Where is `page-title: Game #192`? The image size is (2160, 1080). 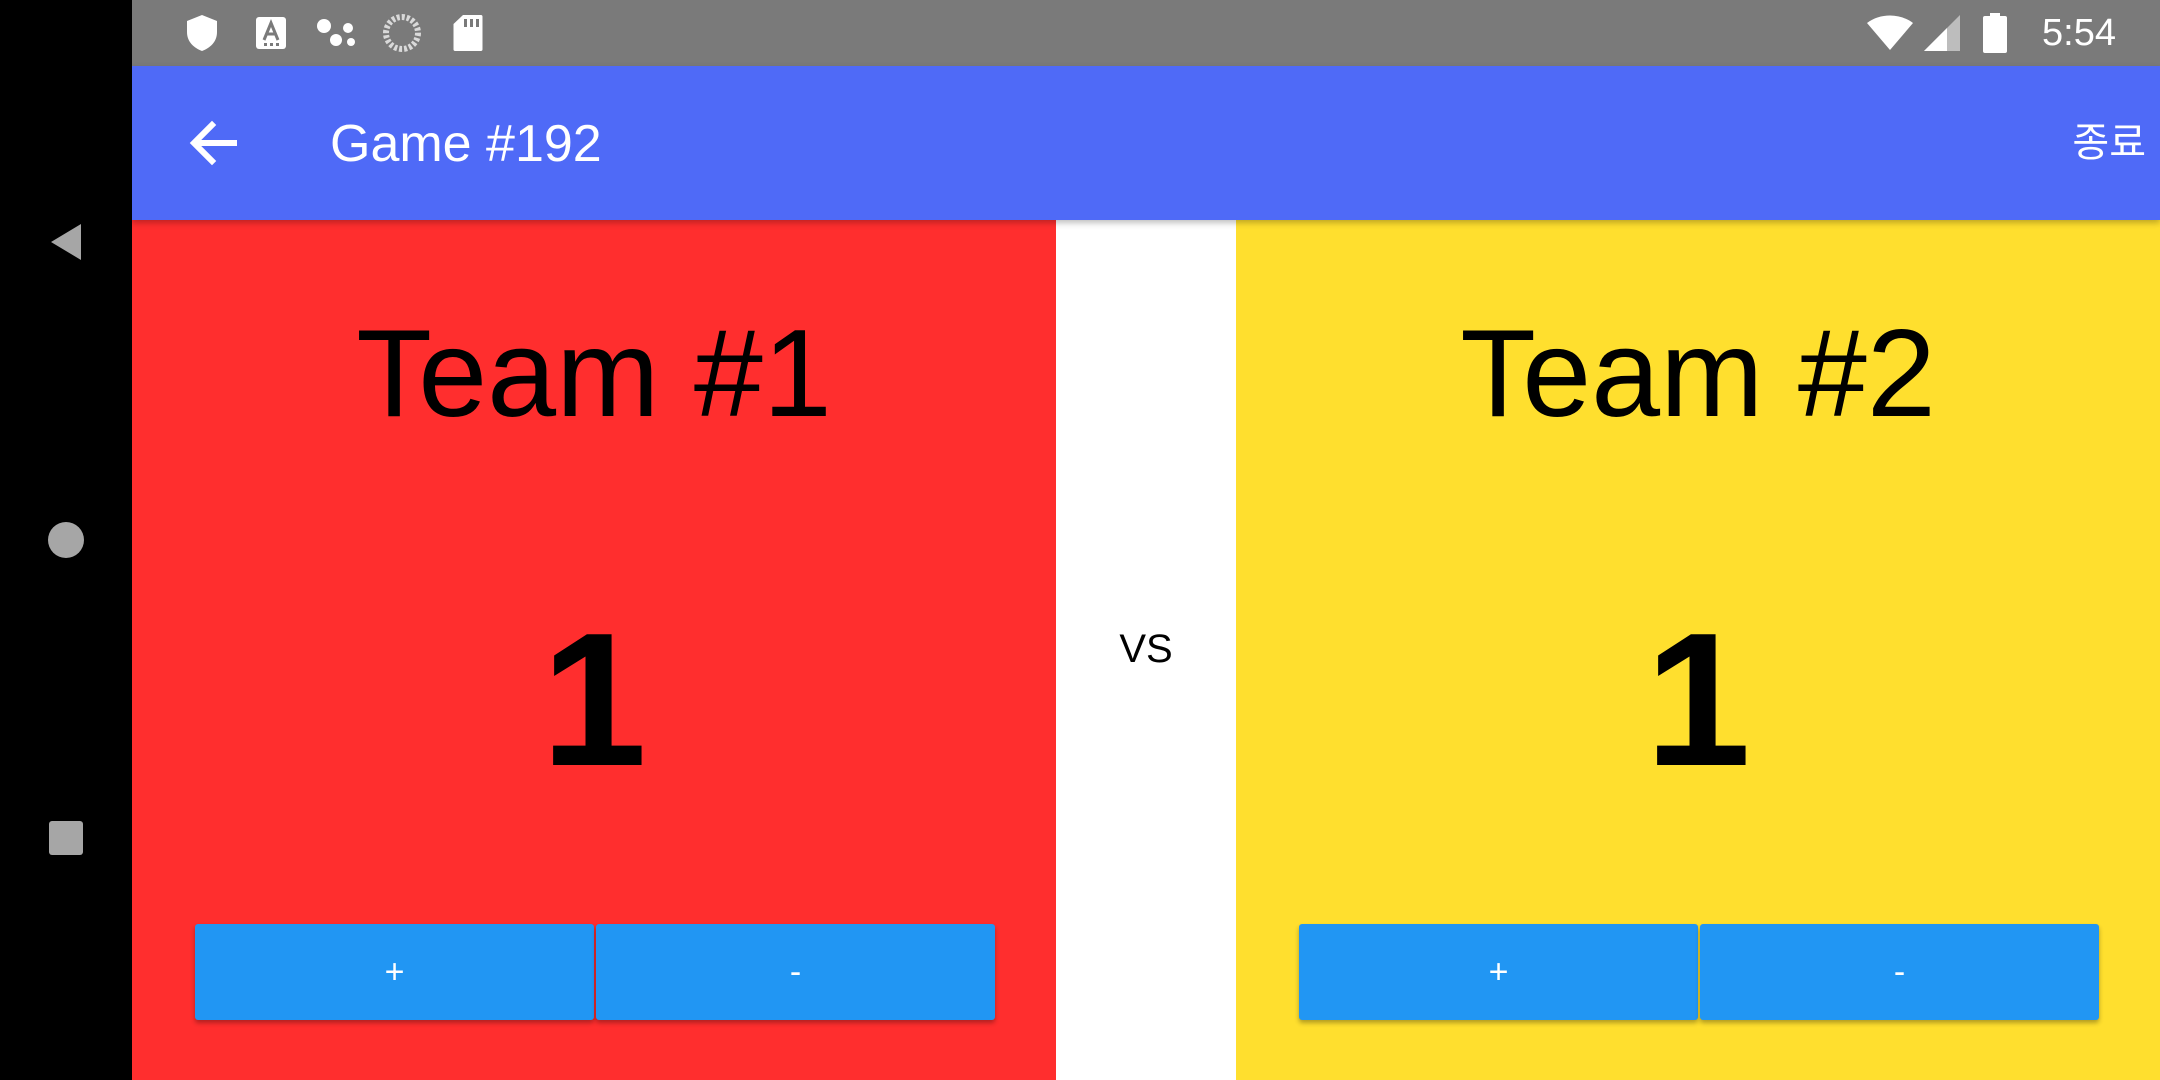
page-title: Game #192 is located at coordinates (466, 144).